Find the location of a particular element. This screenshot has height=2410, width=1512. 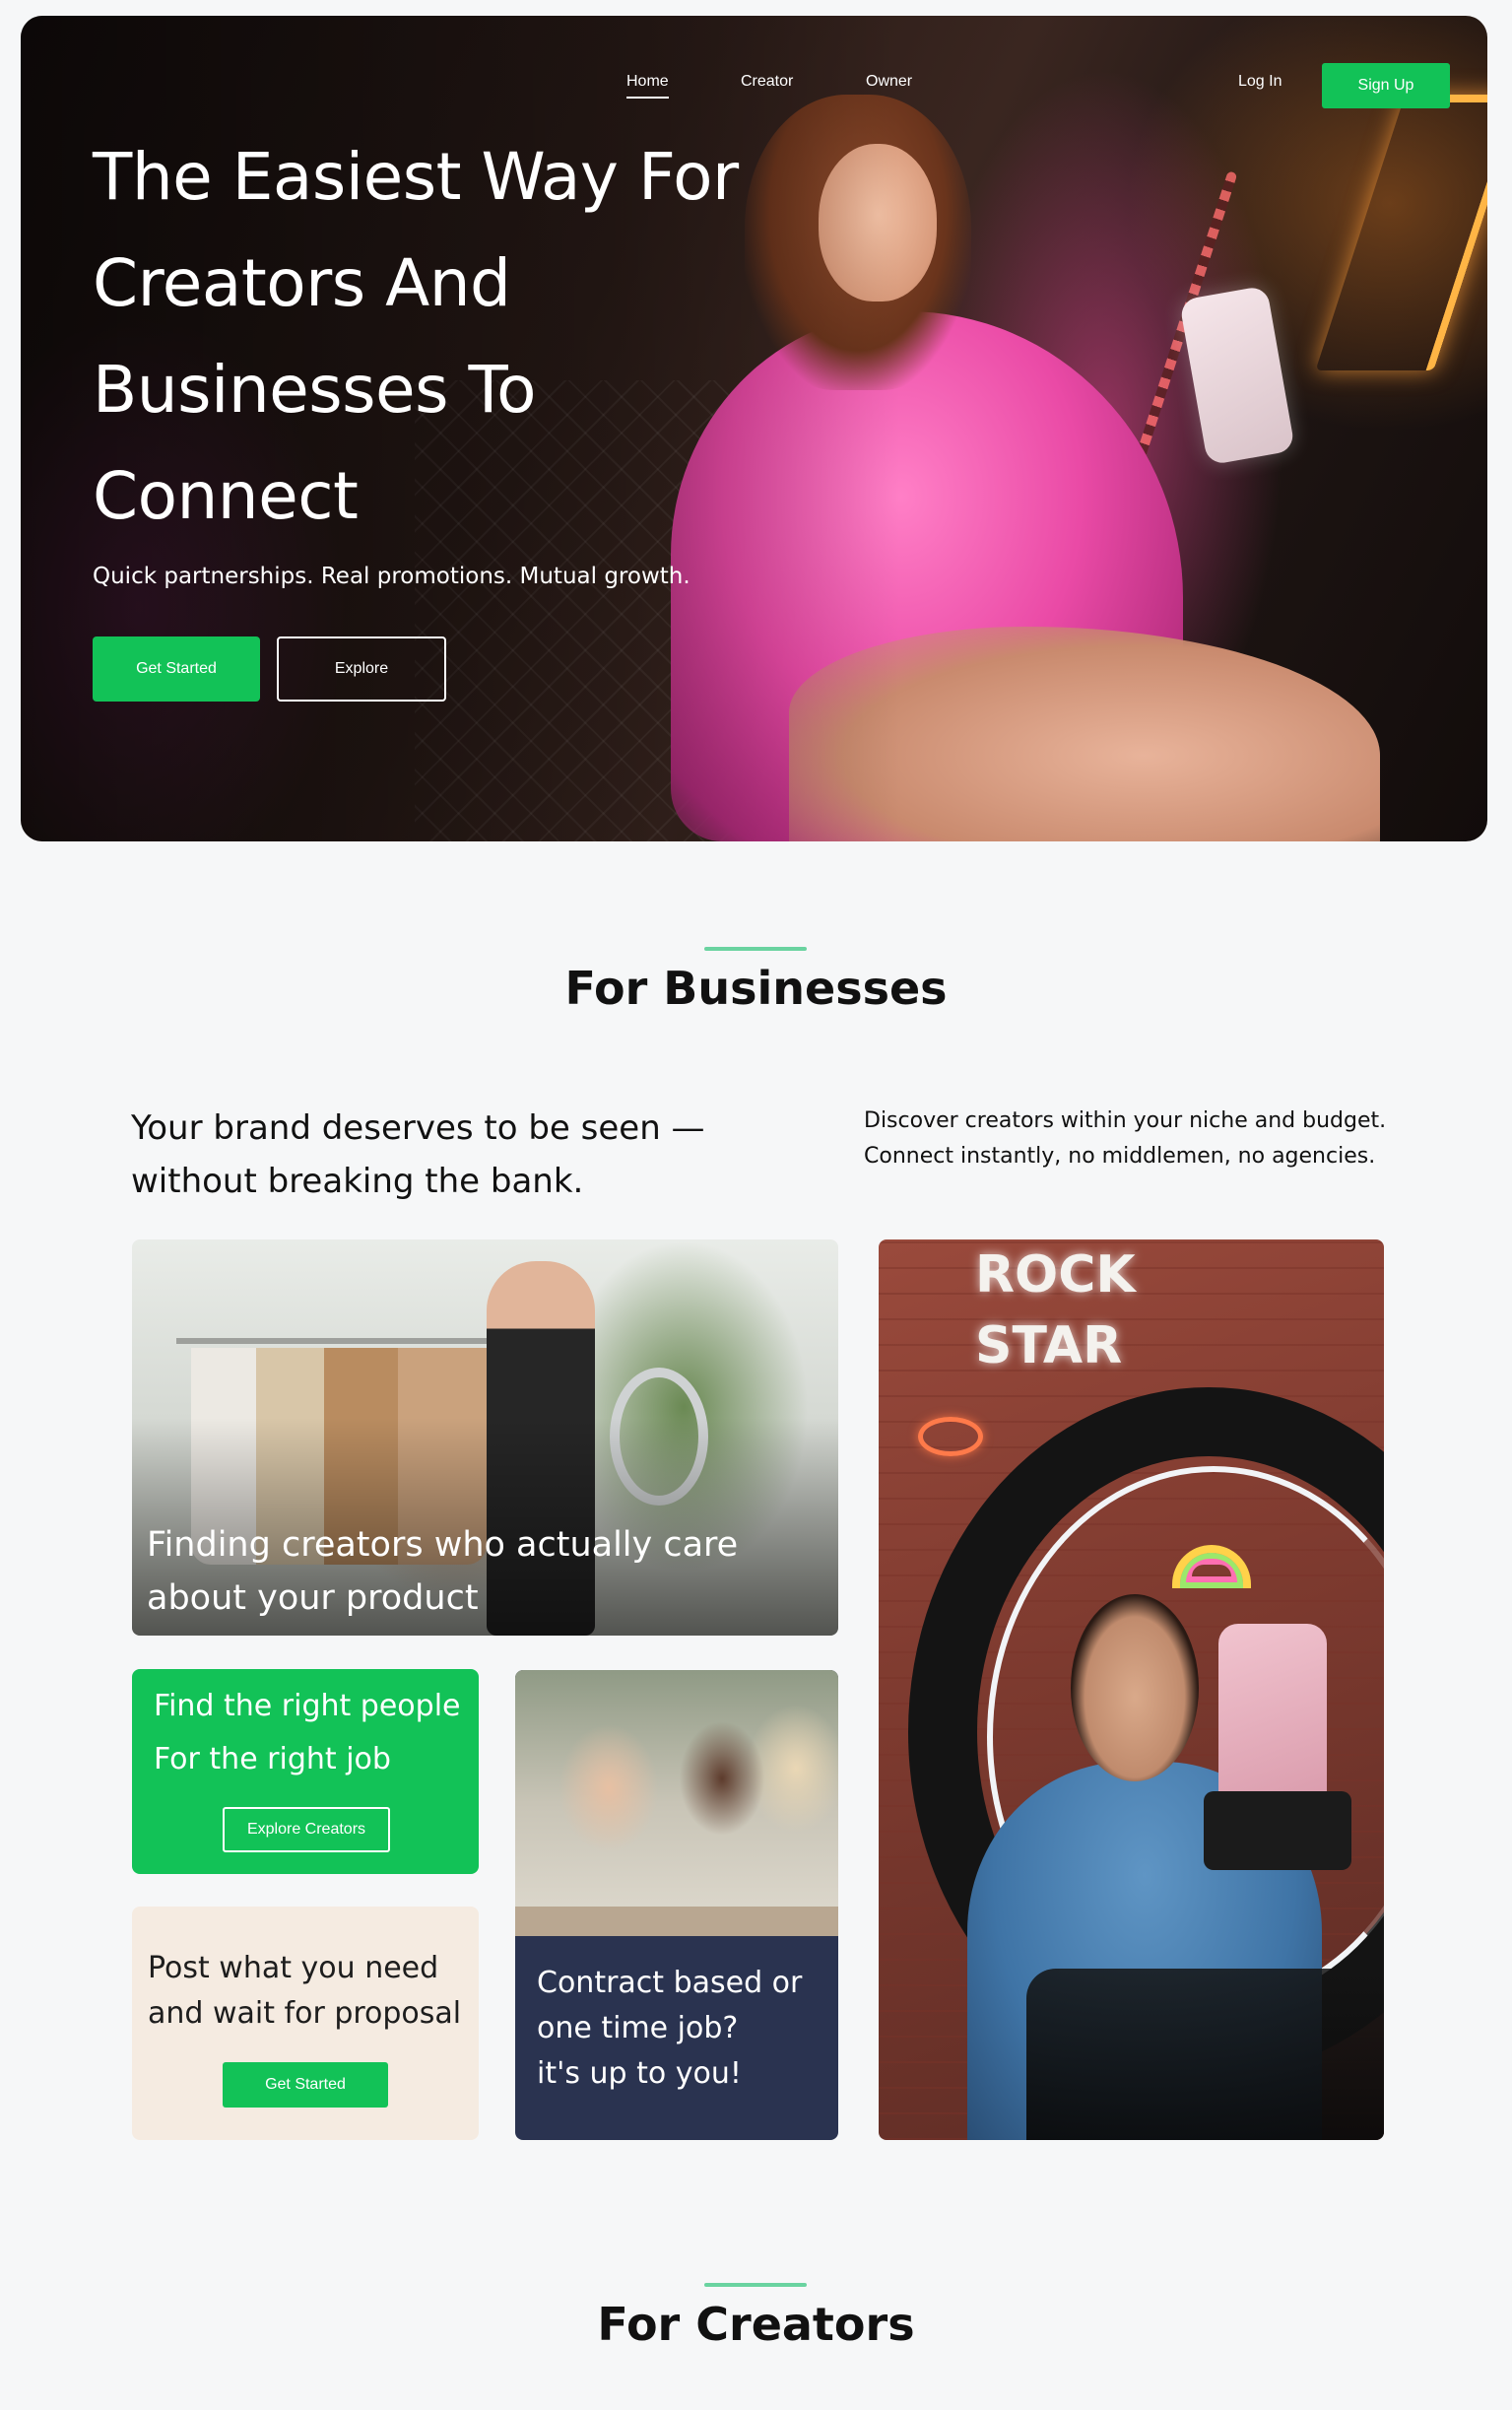

card-ring-light-photo: ROCK STAR is located at coordinates (1131, 1689).